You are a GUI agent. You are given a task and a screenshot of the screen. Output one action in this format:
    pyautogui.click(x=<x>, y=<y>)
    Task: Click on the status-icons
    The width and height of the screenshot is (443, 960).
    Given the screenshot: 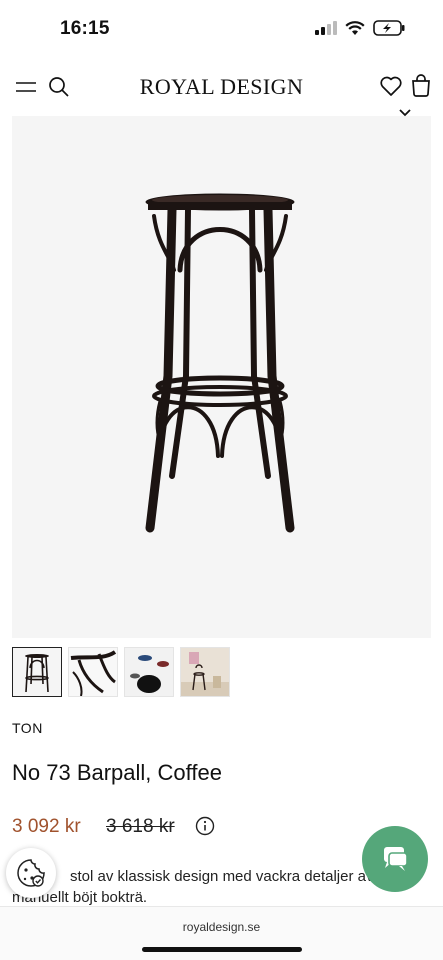 What is the action you would take?
    pyautogui.click(x=360, y=28)
    